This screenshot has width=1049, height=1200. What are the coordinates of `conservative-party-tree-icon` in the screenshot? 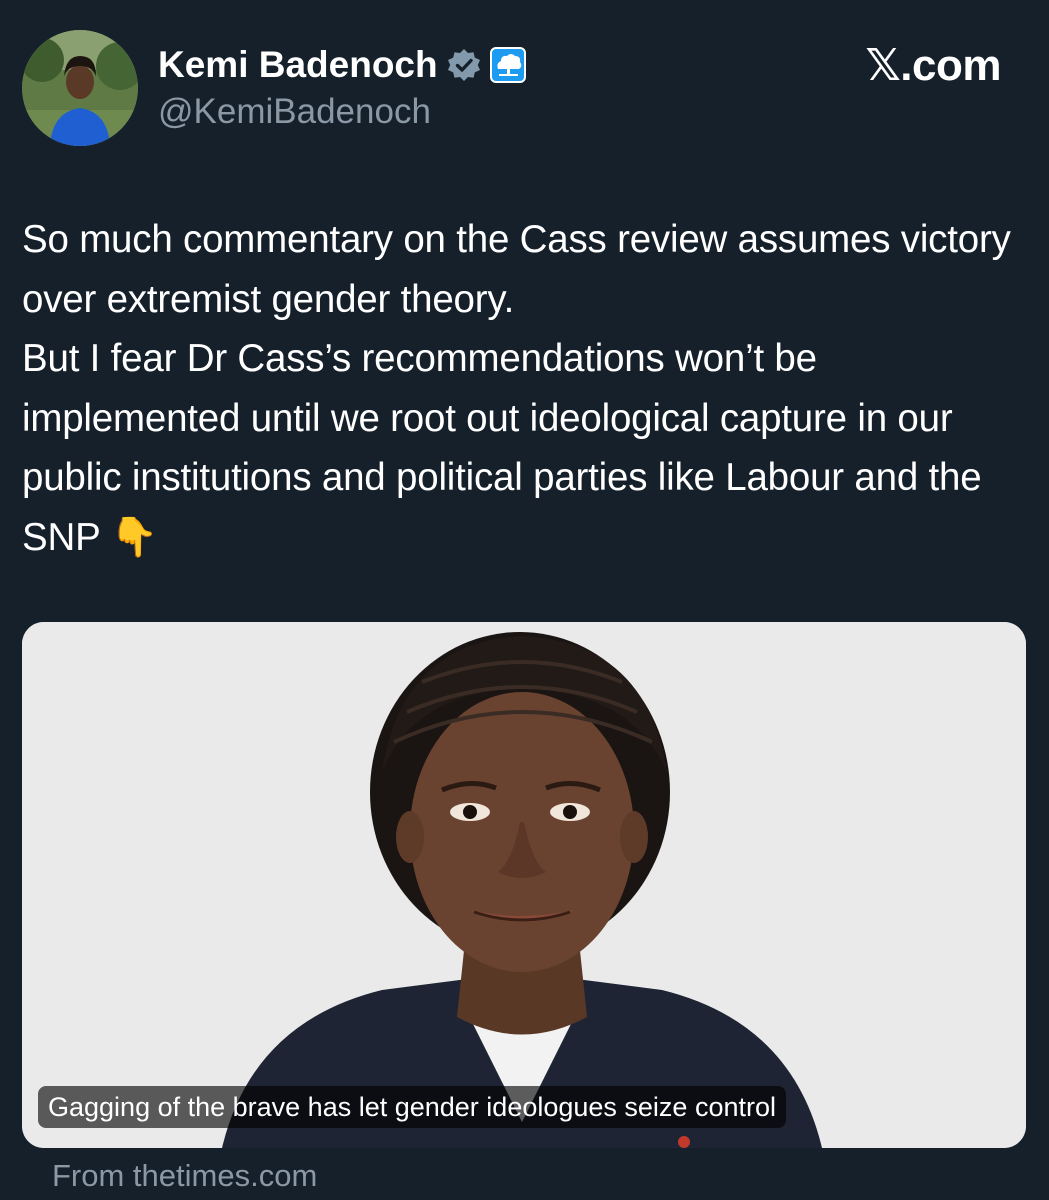 It's located at (507, 65).